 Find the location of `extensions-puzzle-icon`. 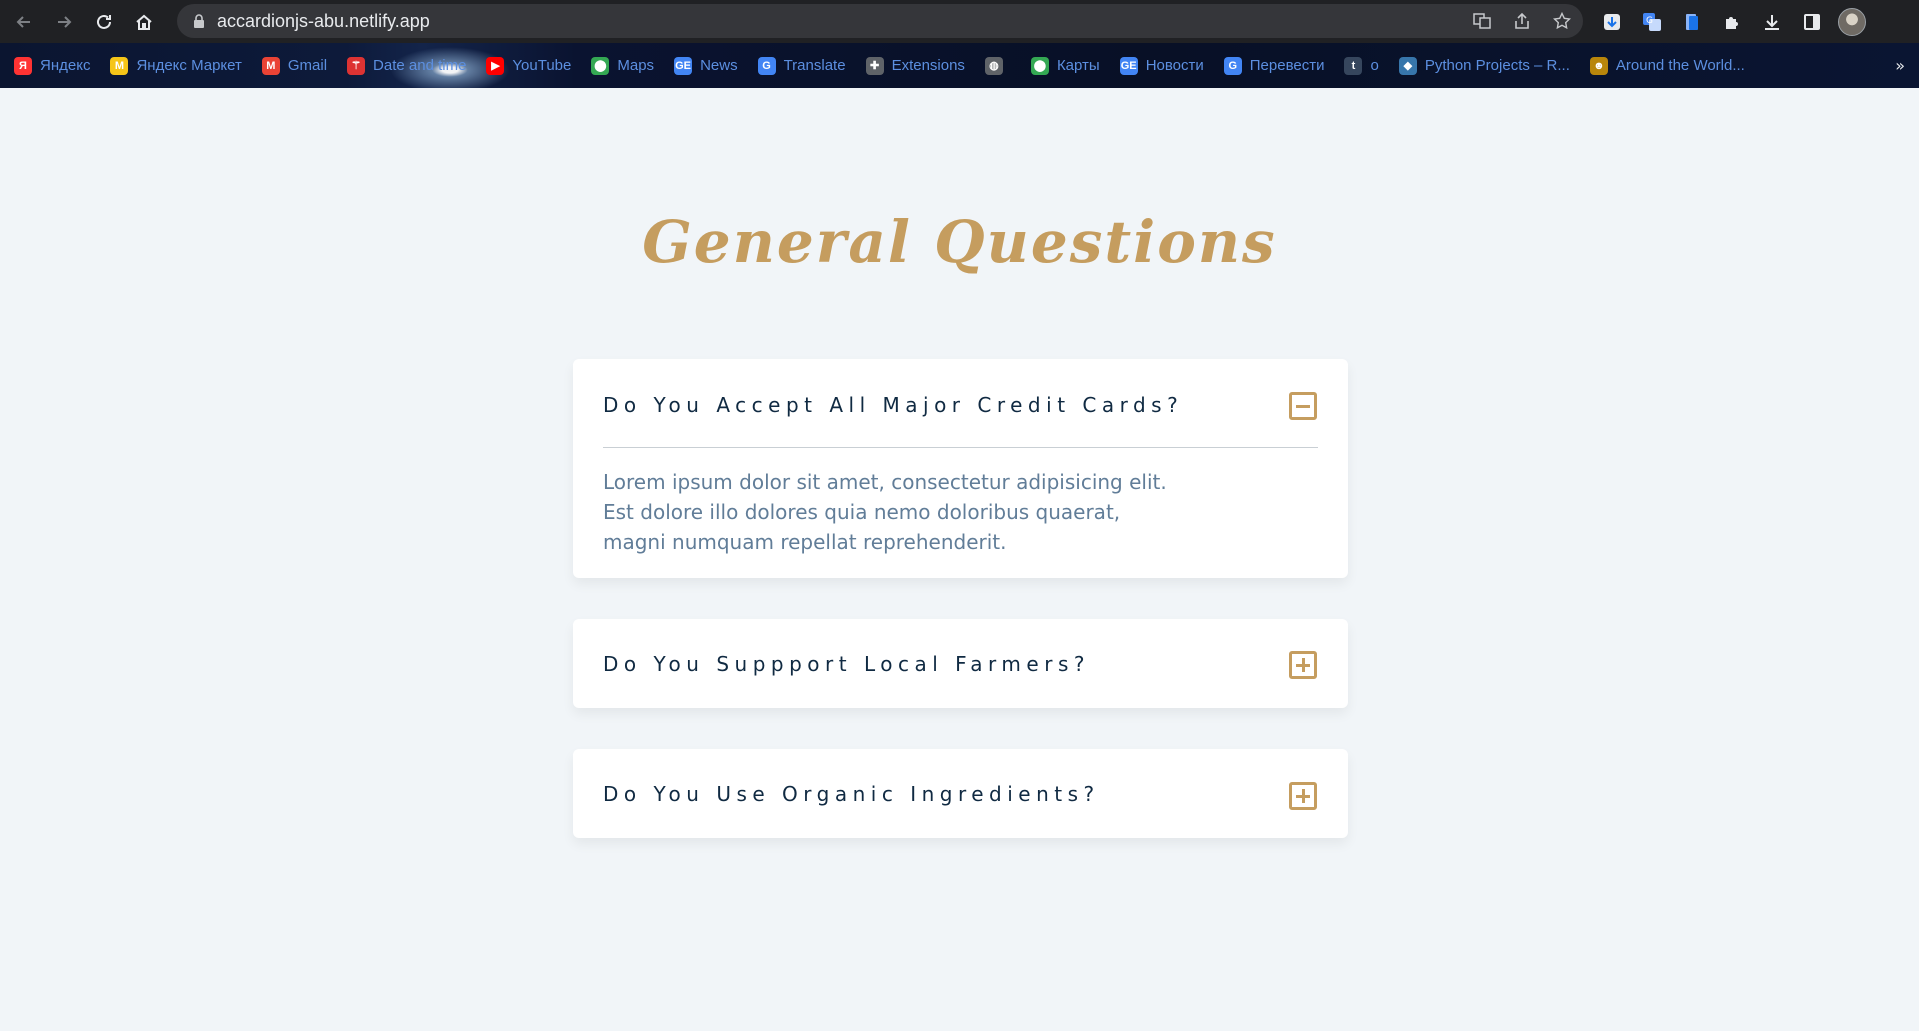

extensions-puzzle-icon is located at coordinates (1732, 22).